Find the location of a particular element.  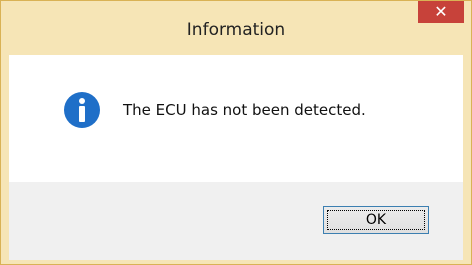

close-button: ✕ is located at coordinates (441, 12).